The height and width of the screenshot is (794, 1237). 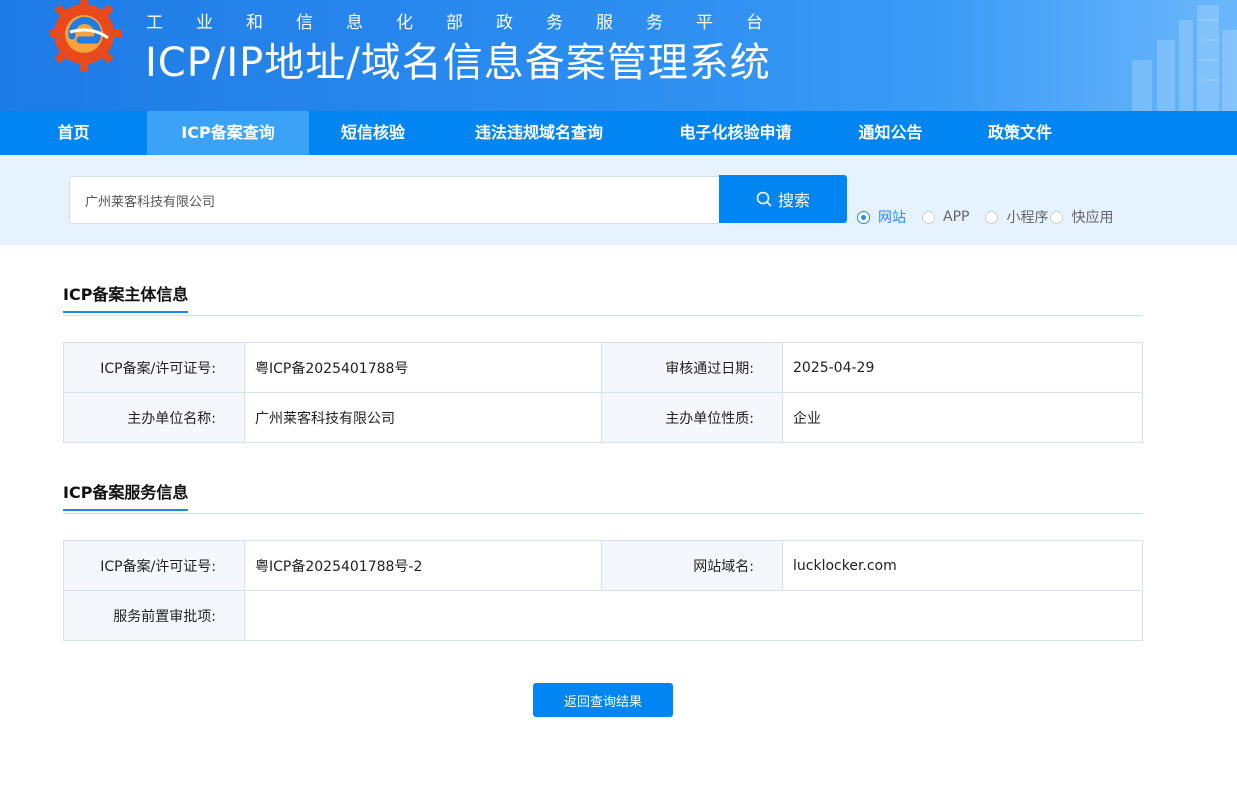 What do you see at coordinates (458, 63) in the screenshot?
I see `system-title: ICP/IP地址/域名信息备案管理系统` at bounding box center [458, 63].